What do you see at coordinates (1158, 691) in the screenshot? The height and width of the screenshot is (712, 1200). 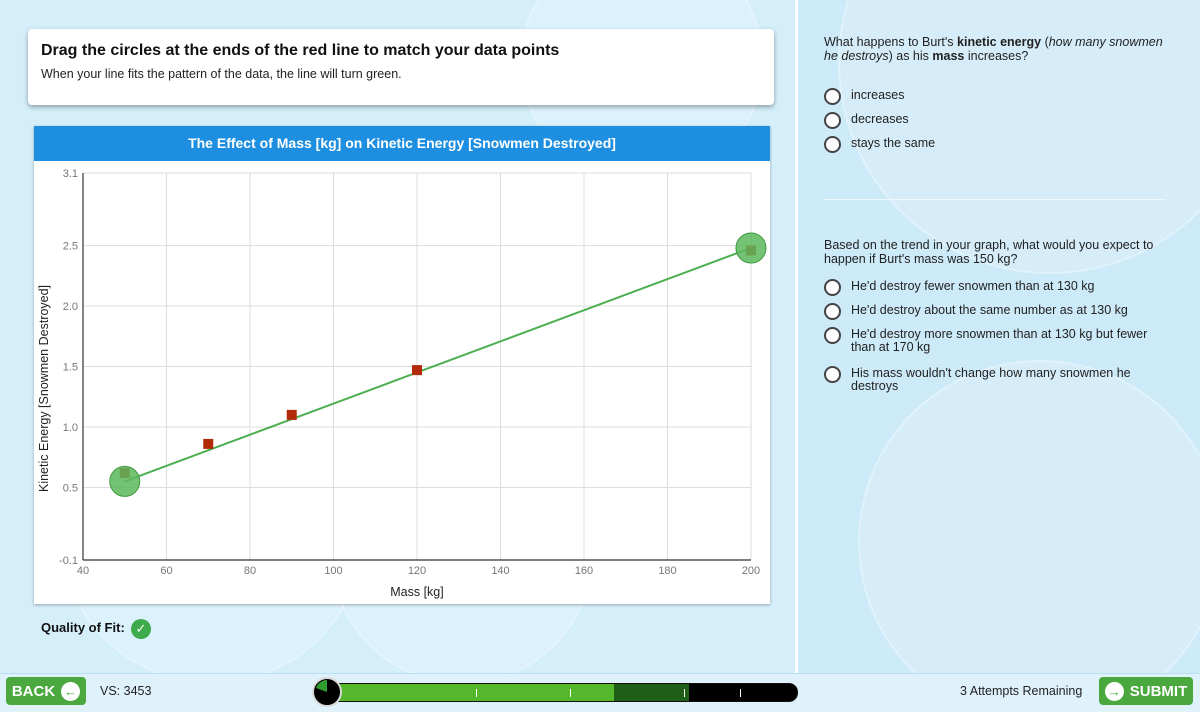 I see `submit-label: SUBMIT` at bounding box center [1158, 691].